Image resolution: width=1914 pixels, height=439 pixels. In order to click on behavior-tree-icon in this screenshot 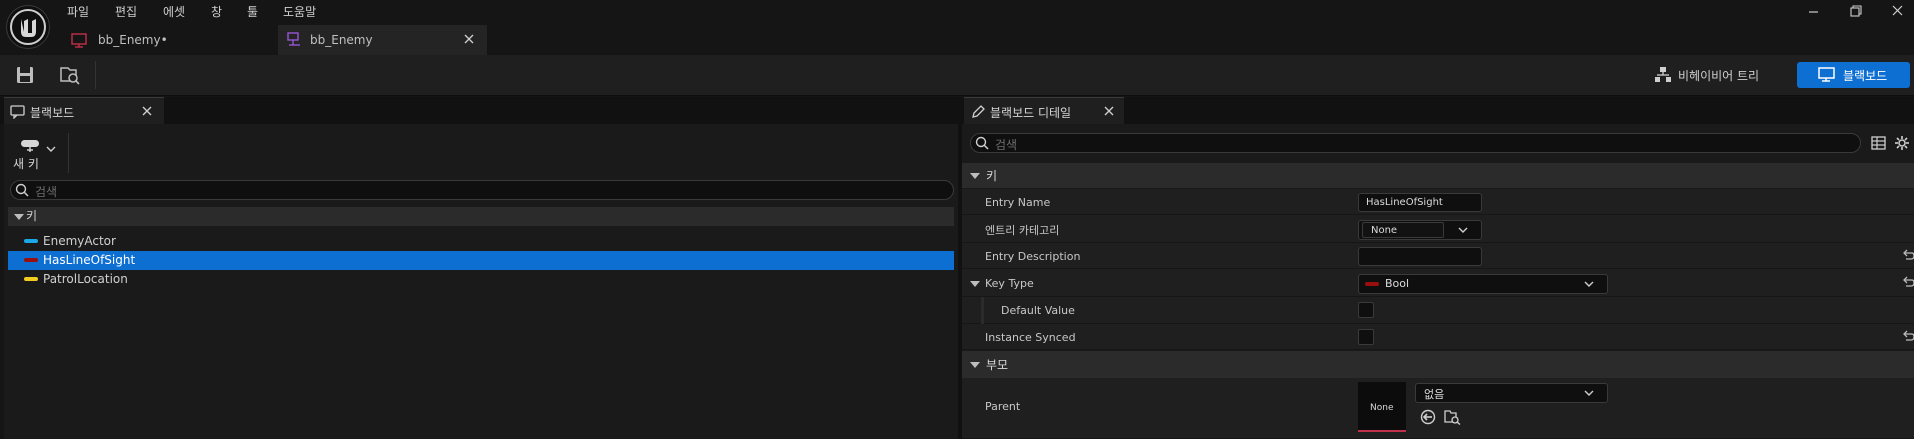, I will do `click(1663, 75)`.